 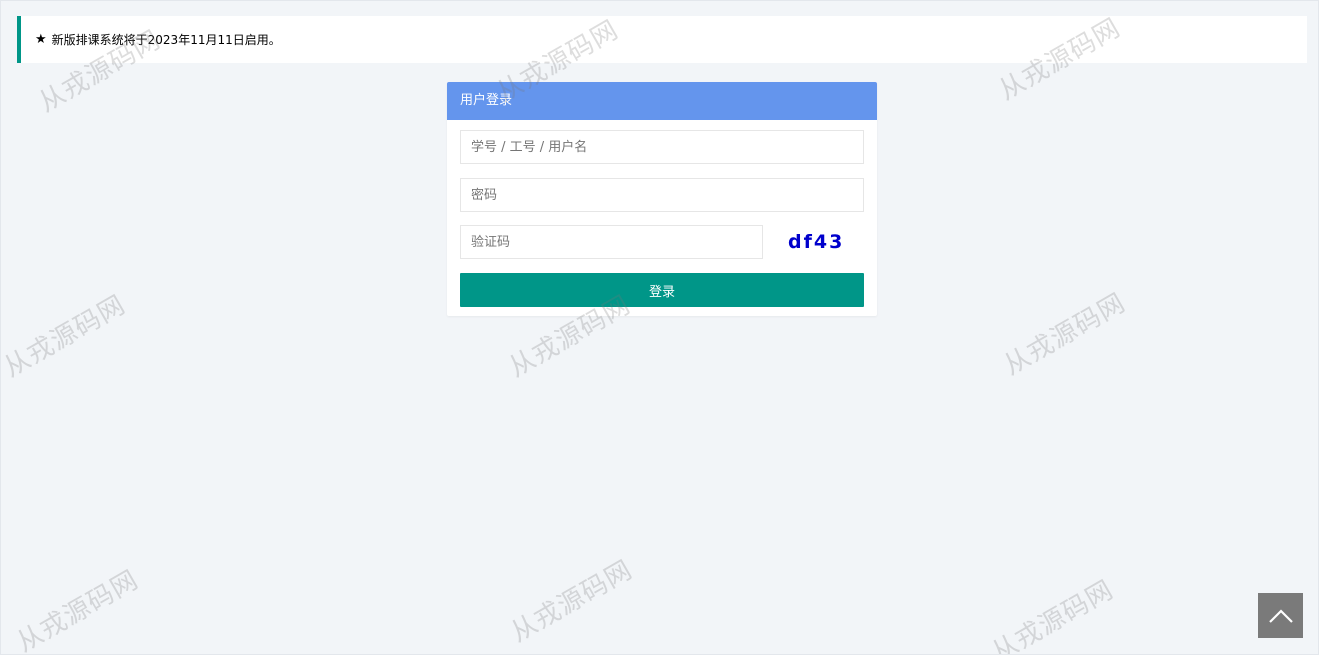 What do you see at coordinates (662, 39) in the screenshot?
I see `notice-bar: ★ 新版排课系统将于2023年11月11日启用。` at bounding box center [662, 39].